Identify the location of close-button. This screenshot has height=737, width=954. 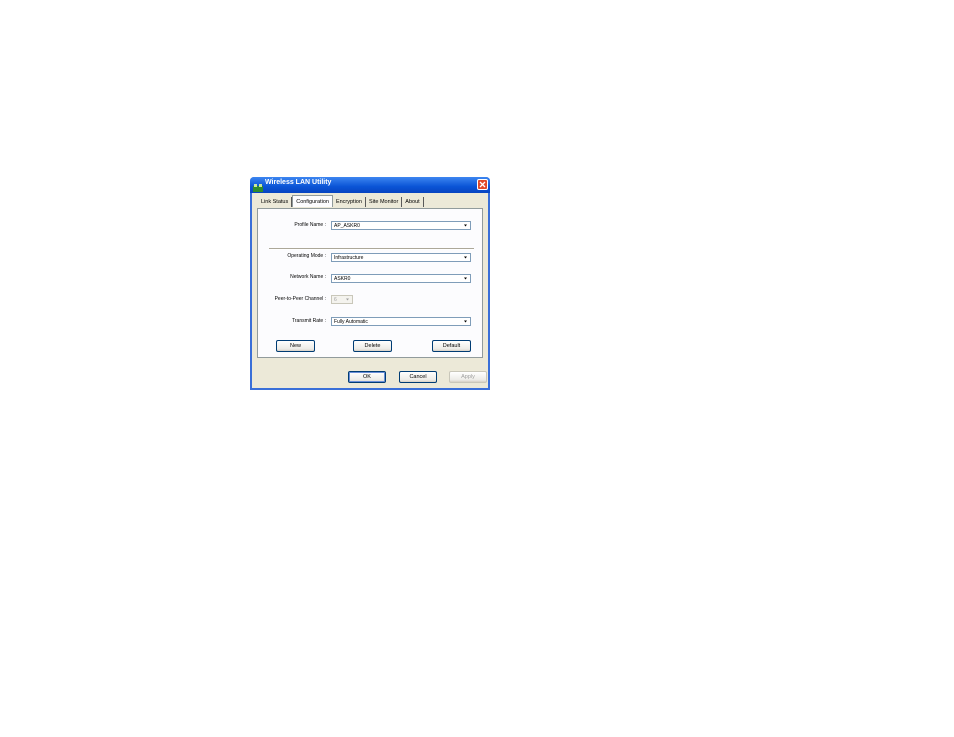
(482, 184).